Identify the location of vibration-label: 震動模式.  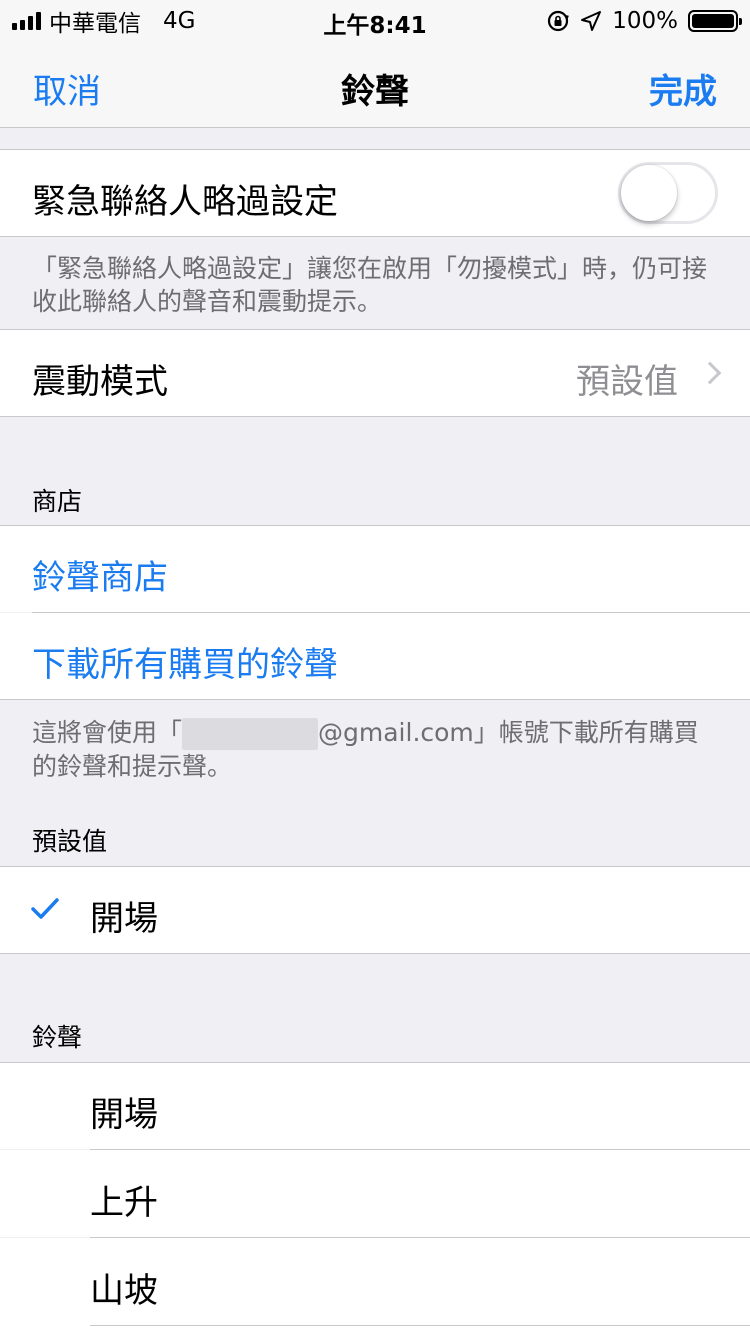
(100, 382).